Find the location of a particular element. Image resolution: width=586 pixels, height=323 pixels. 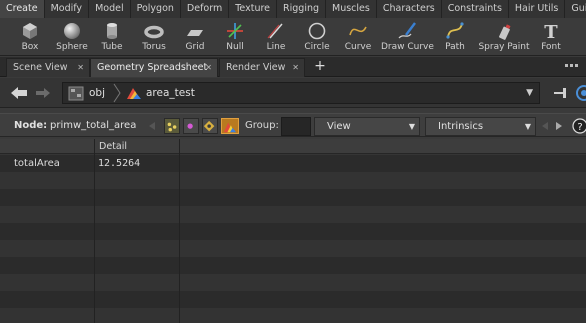

null-tool-button: Null is located at coordinates (235, 37).